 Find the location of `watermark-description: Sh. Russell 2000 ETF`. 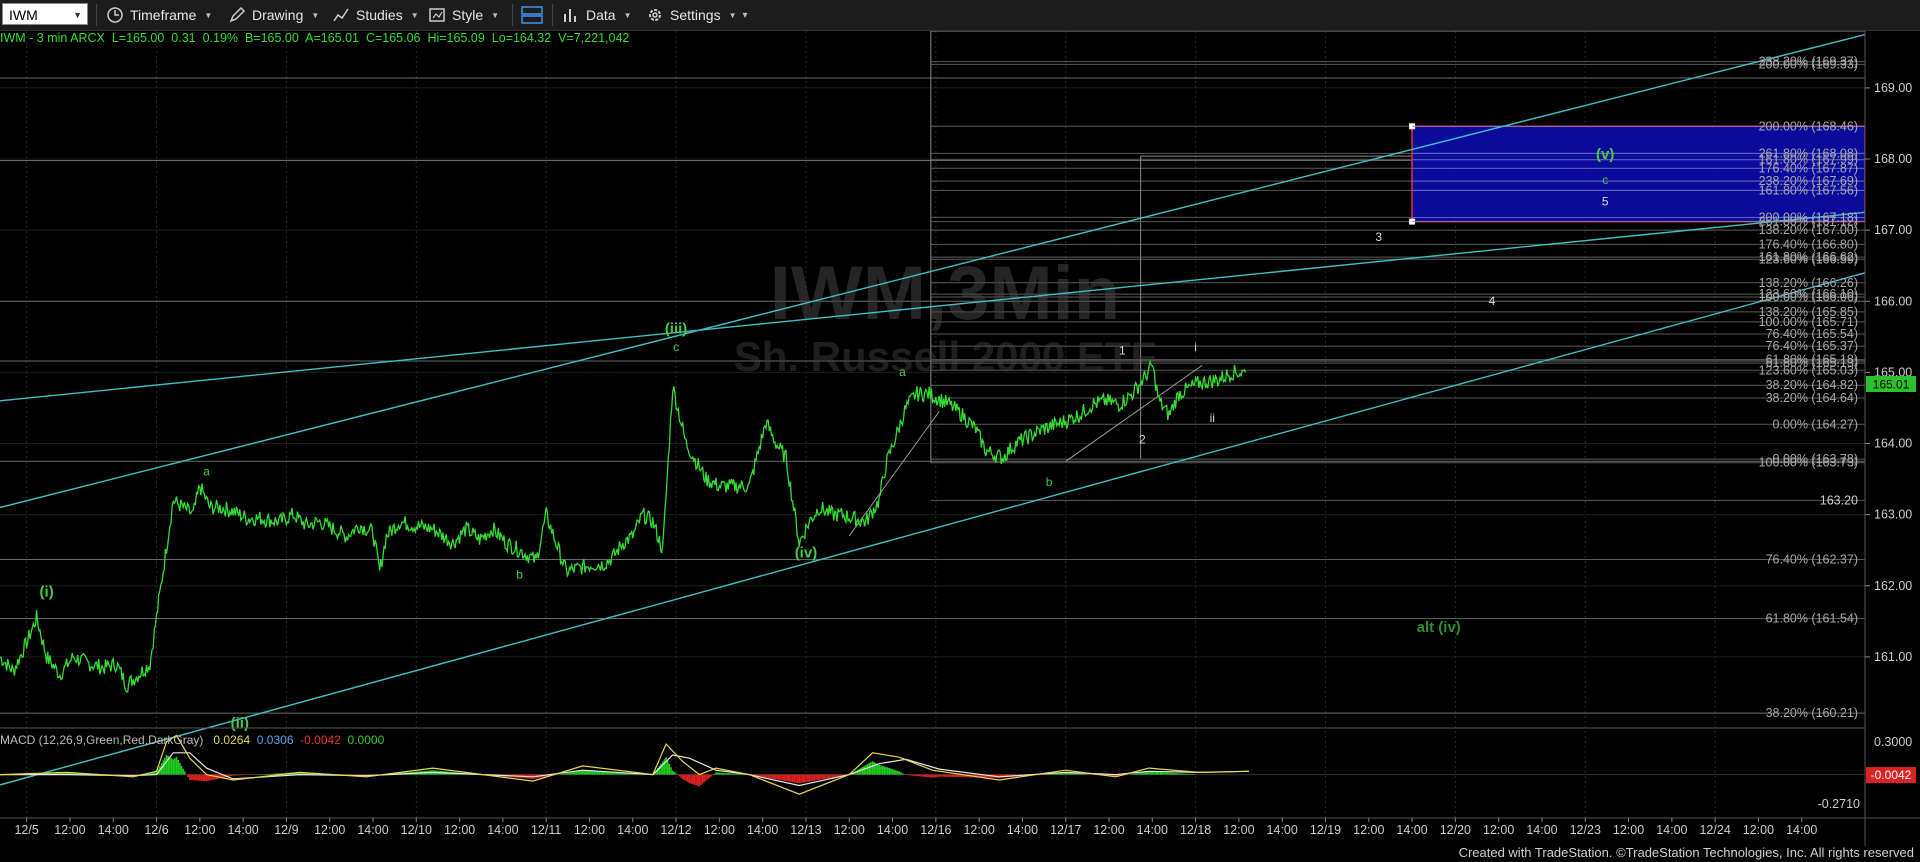

watermark-description: Sh. Russell 2000 ETF is located at coordinates (945, 356).